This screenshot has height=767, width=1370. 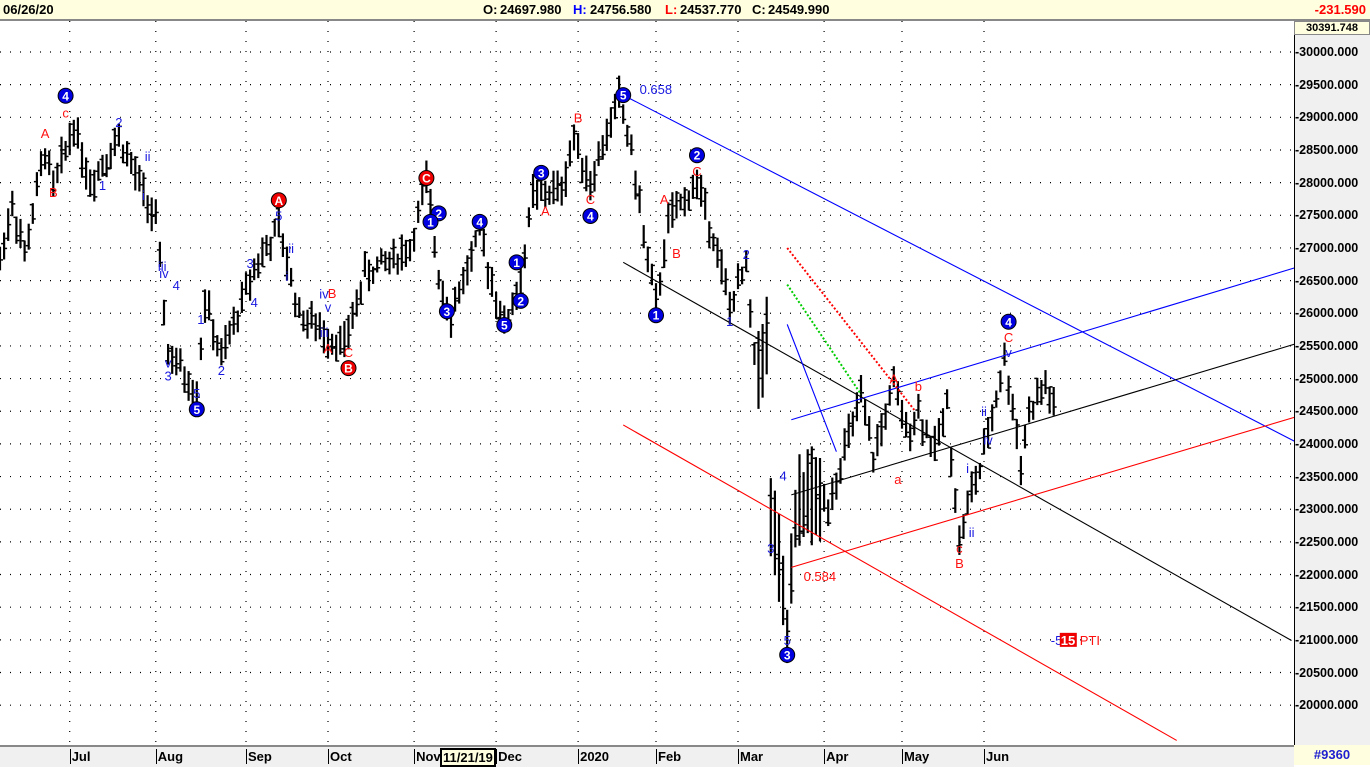 I want to click on y-tick-label: -23000.000, so click(x=1327, y=509).